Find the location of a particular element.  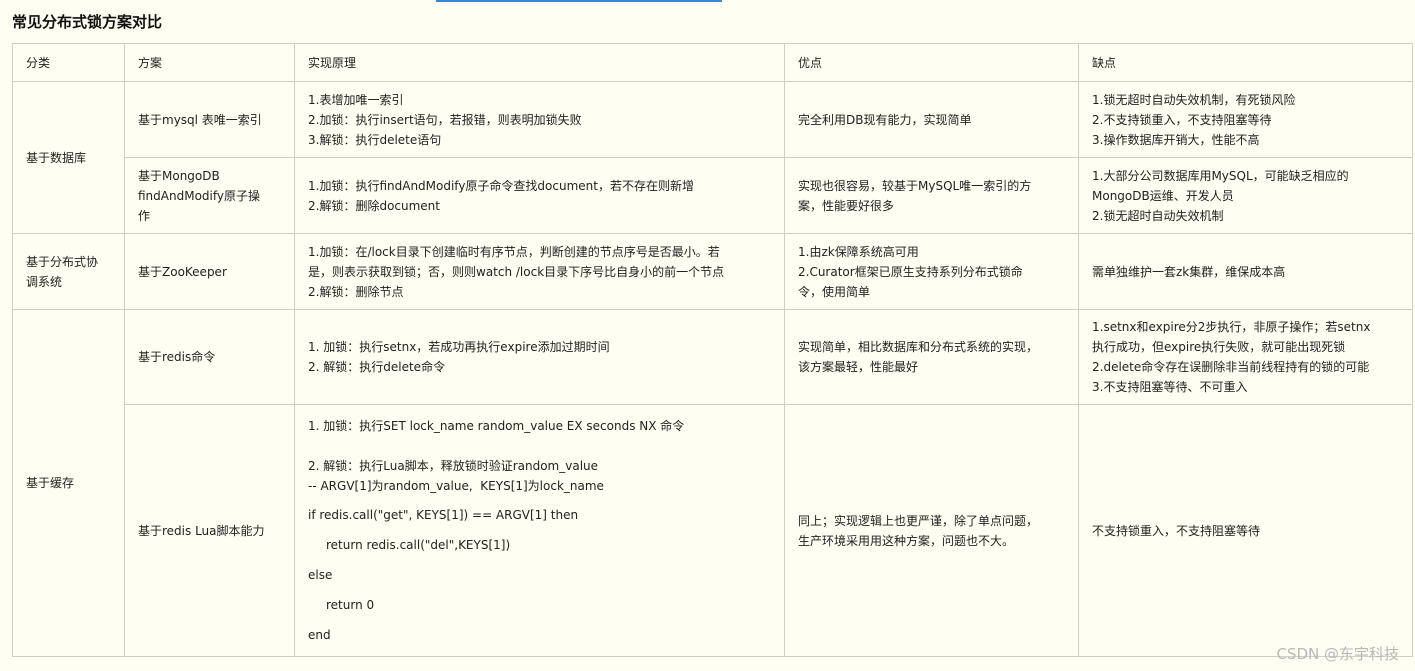

principle-line: 2.解锁：删除节点 is located at coordinates (356, 291).